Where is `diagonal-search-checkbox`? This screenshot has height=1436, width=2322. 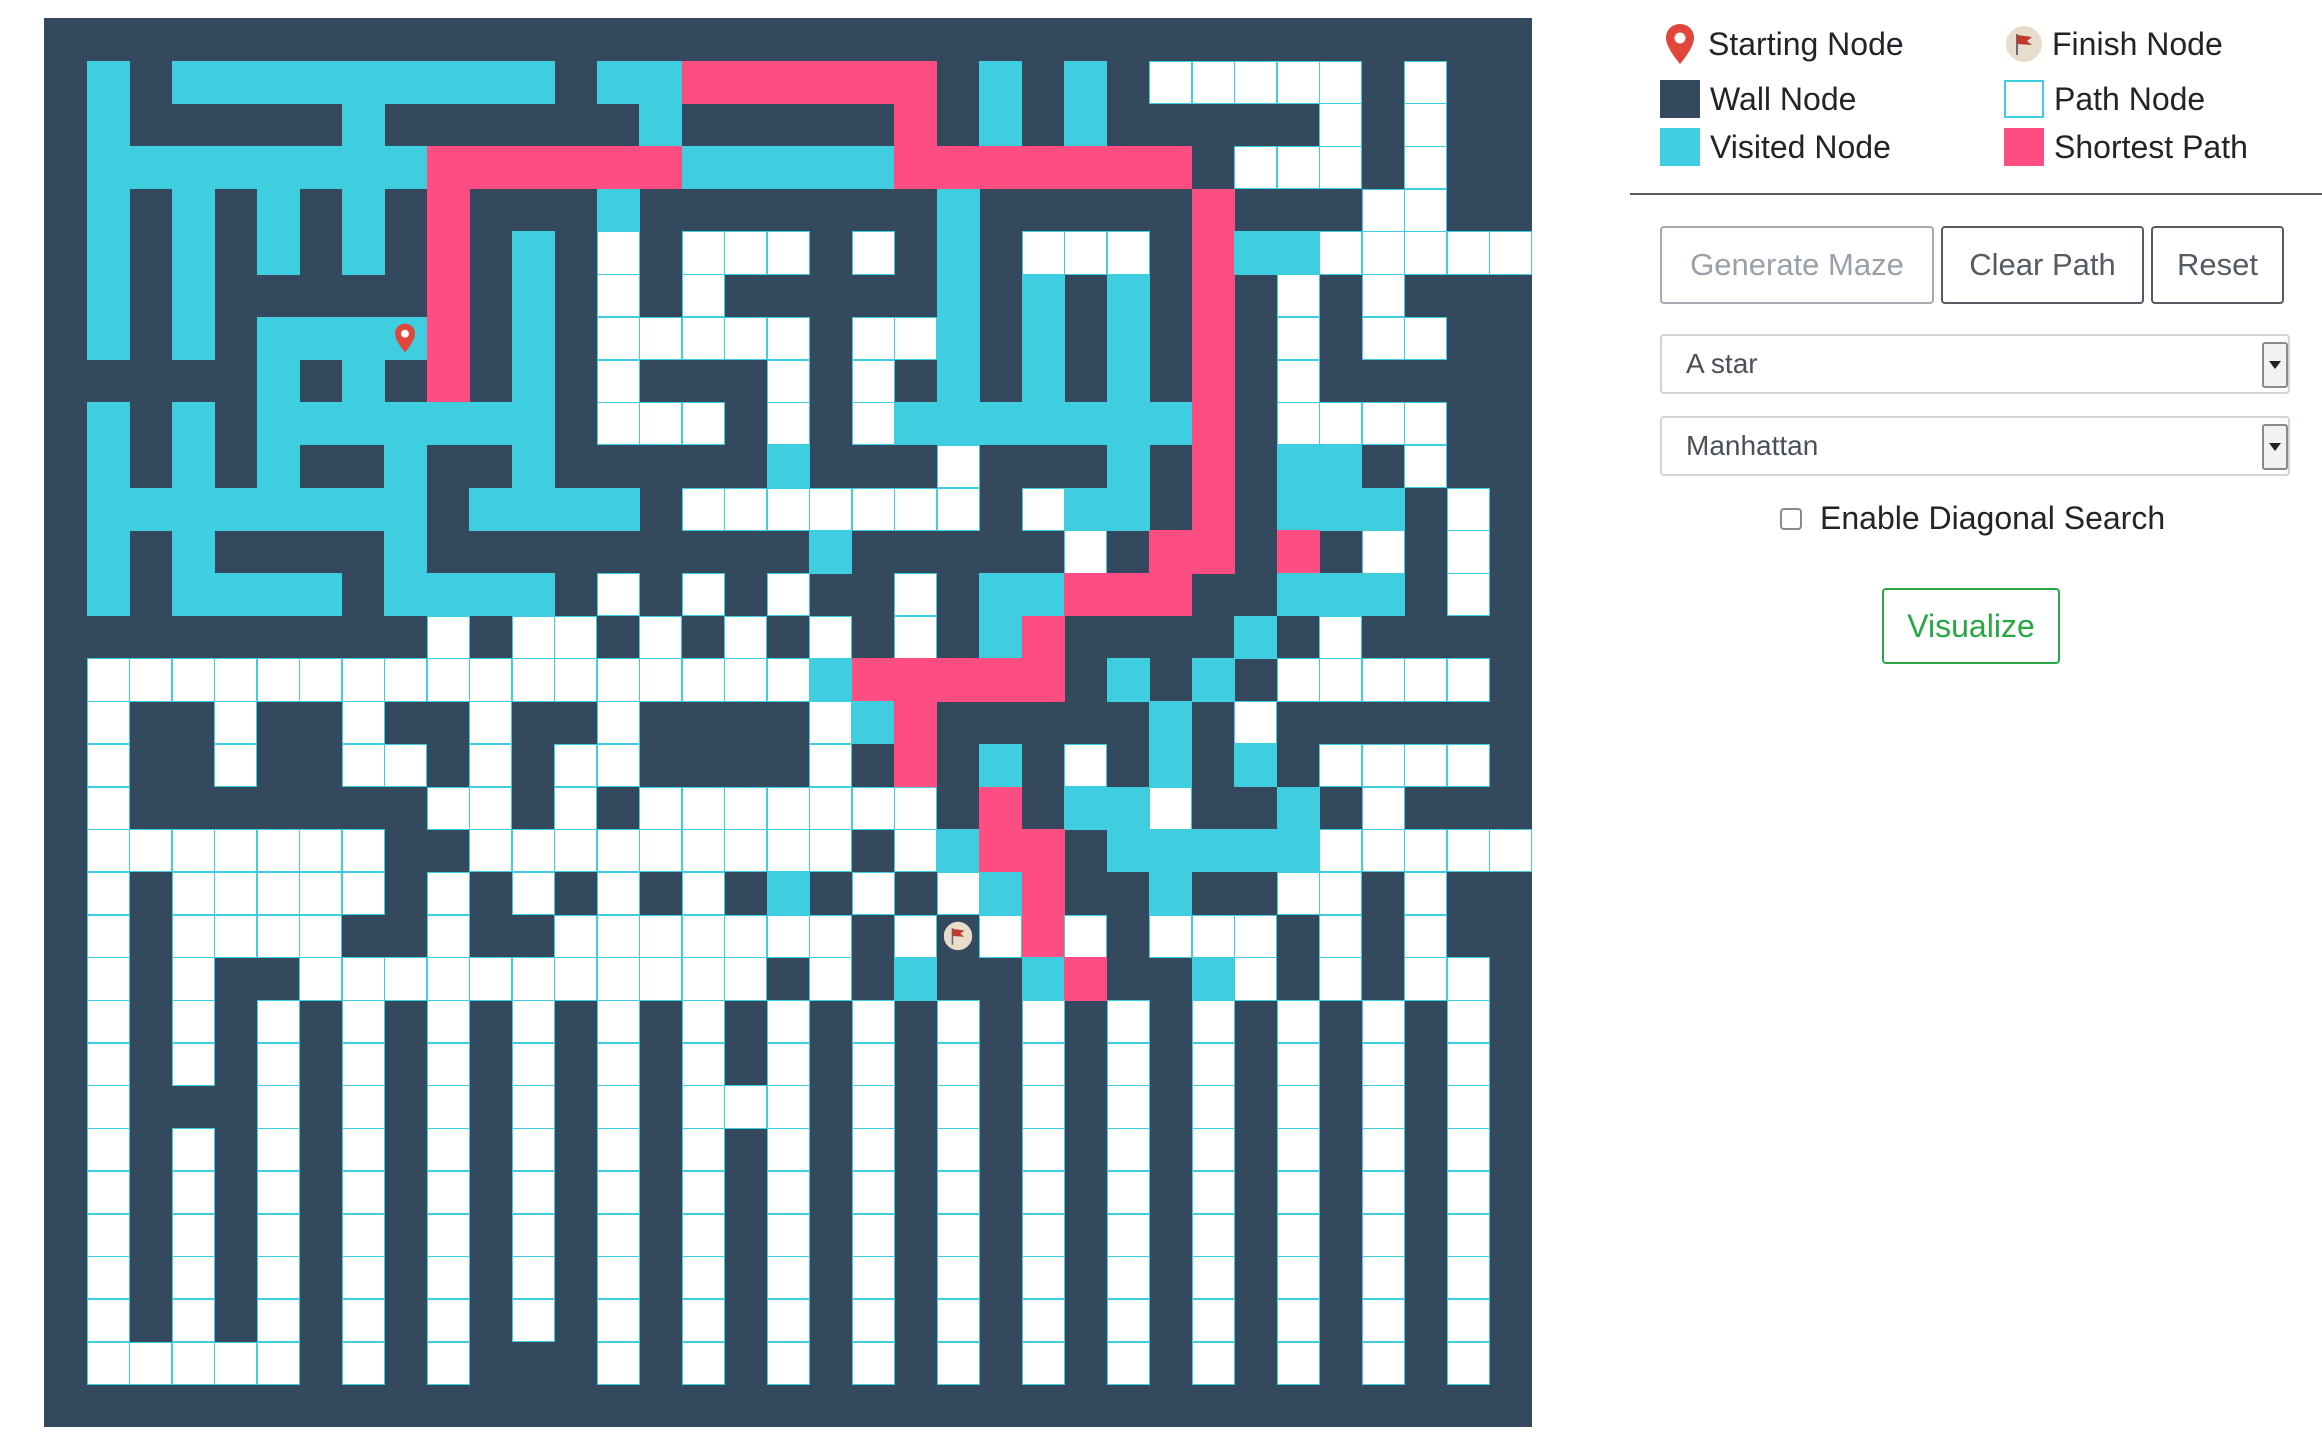 diagonal-search-checkbox is located at coordinates (1791, 518).